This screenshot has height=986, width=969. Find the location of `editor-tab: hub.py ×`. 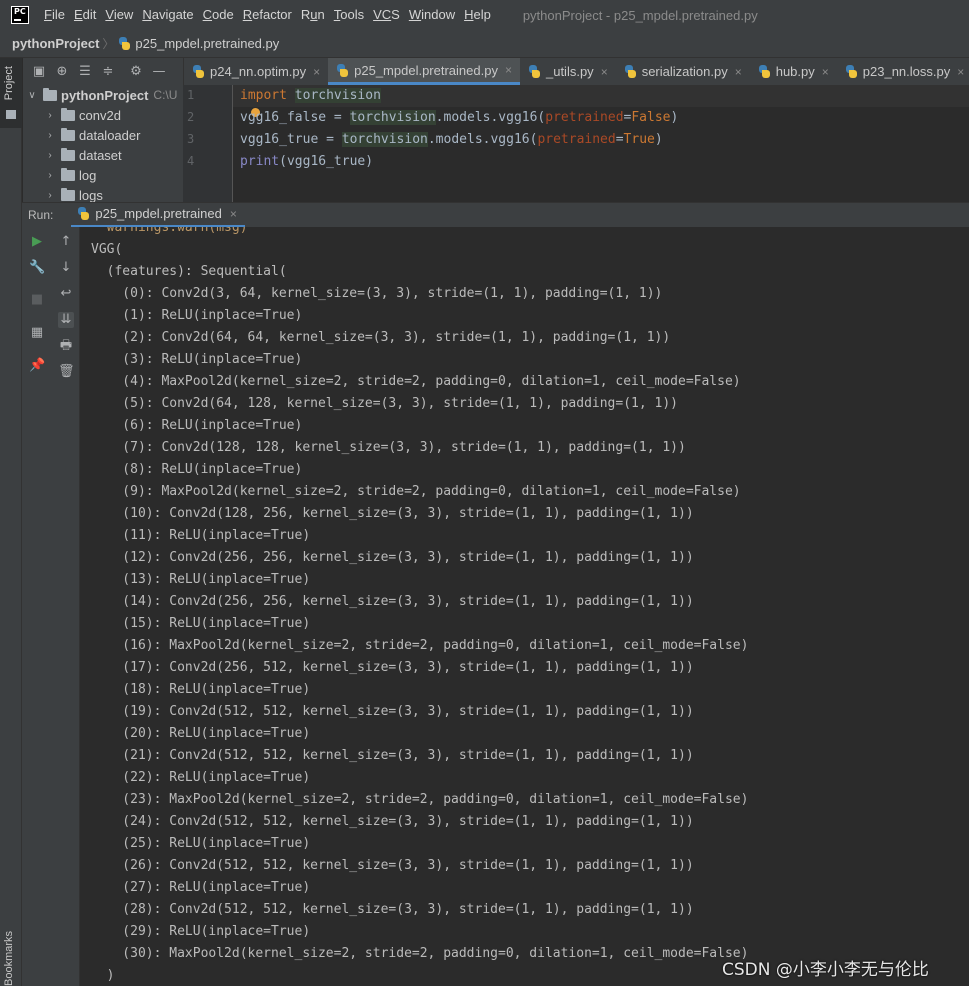

editor-tab: hub.py × is located at coordinates (793, 71).